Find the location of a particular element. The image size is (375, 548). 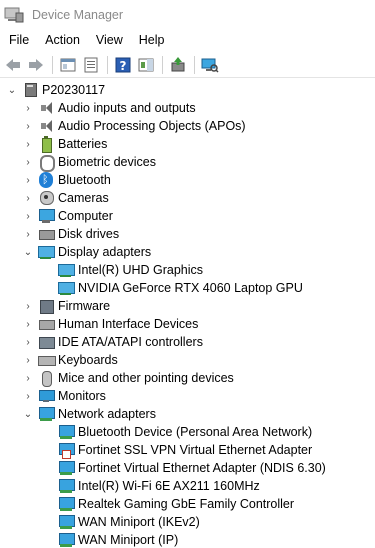

tree-item-keyboards: › Keyboards is located at coordinates (70, 360).